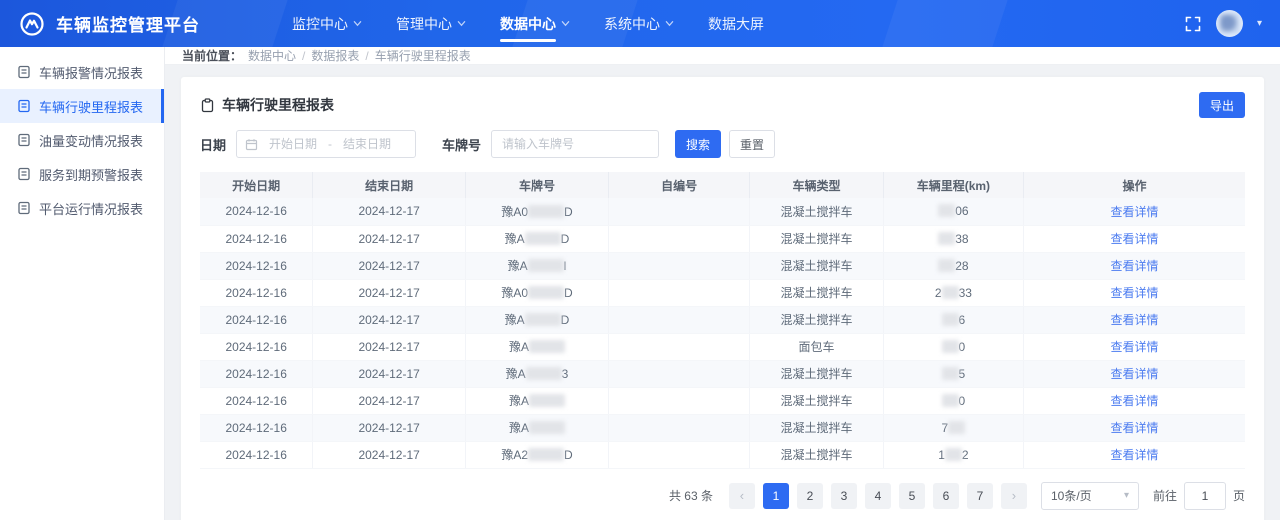  I want to click on table-row: 2024-12-16 2024-12-17 豫A D 混凝土搅拌车 6 查看详情, so click(722, 320).